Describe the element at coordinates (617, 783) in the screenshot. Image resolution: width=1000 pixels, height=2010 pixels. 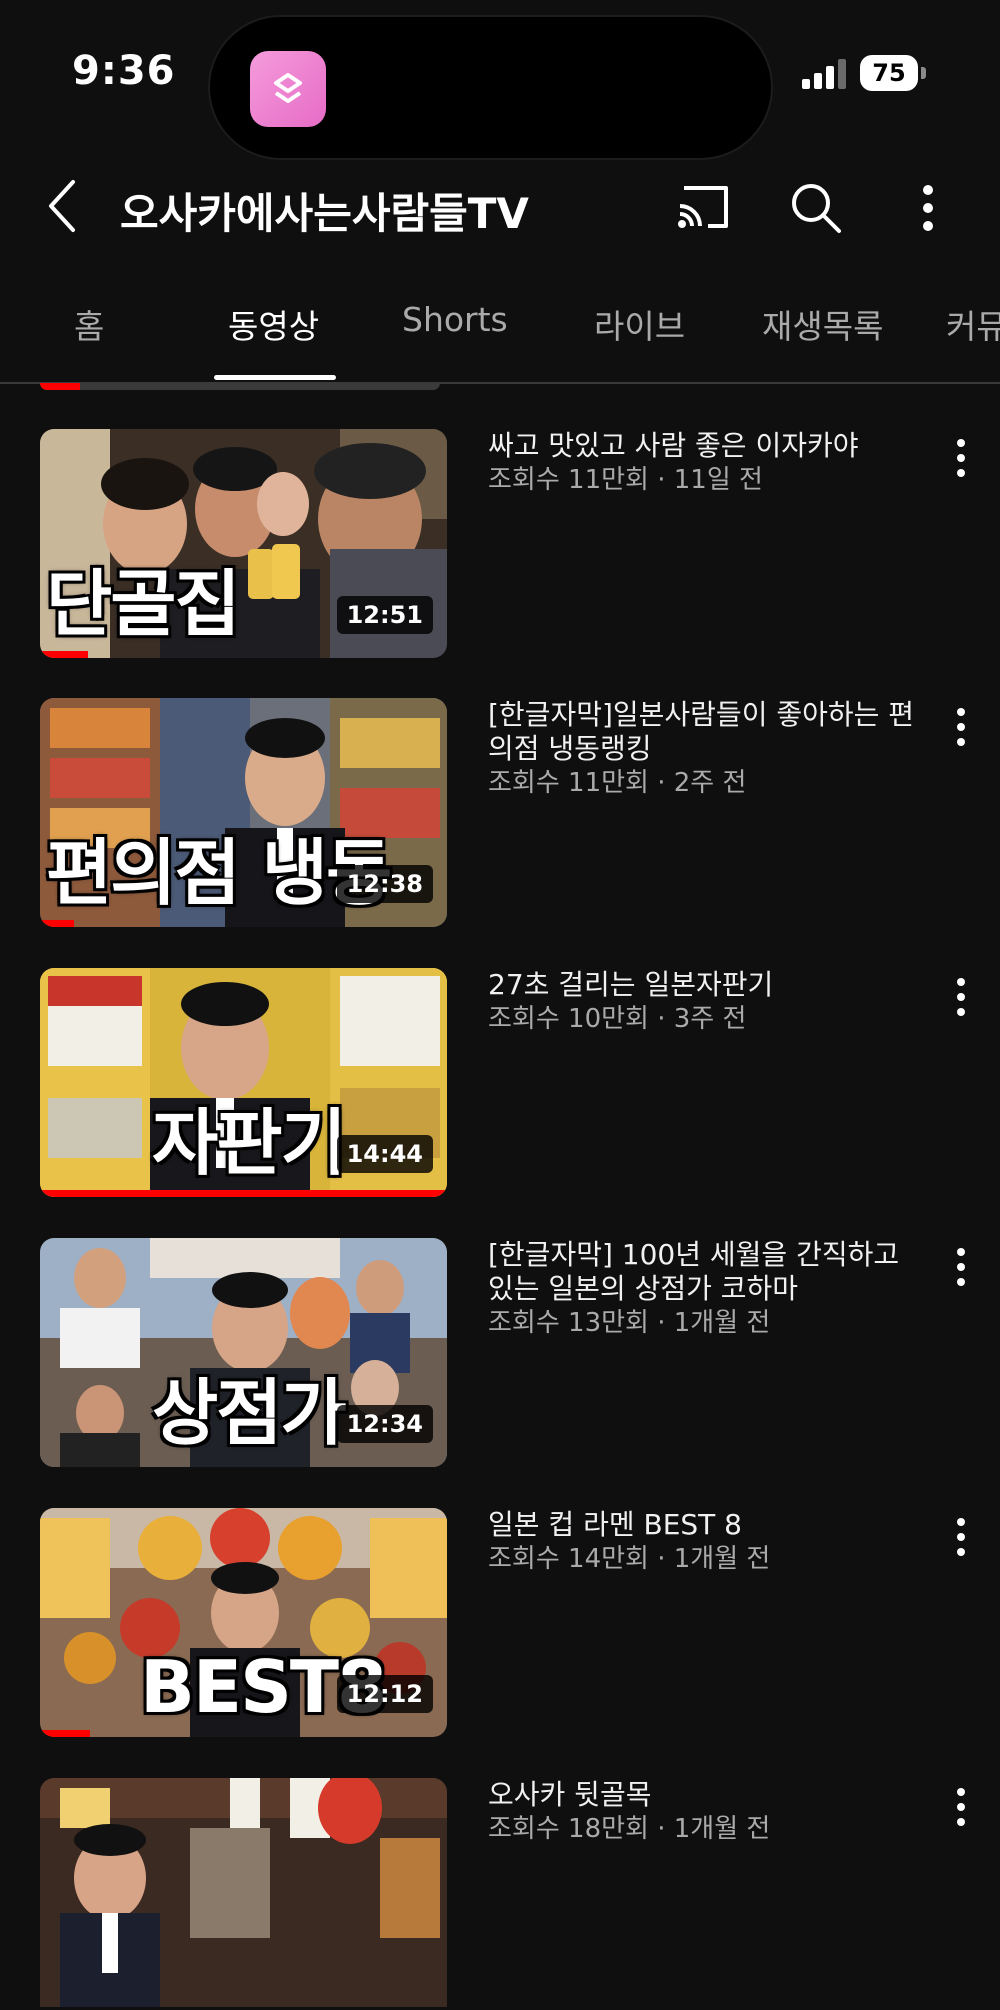
I see `video-meta: 조회수 11만회 · 2주 전` at that location.